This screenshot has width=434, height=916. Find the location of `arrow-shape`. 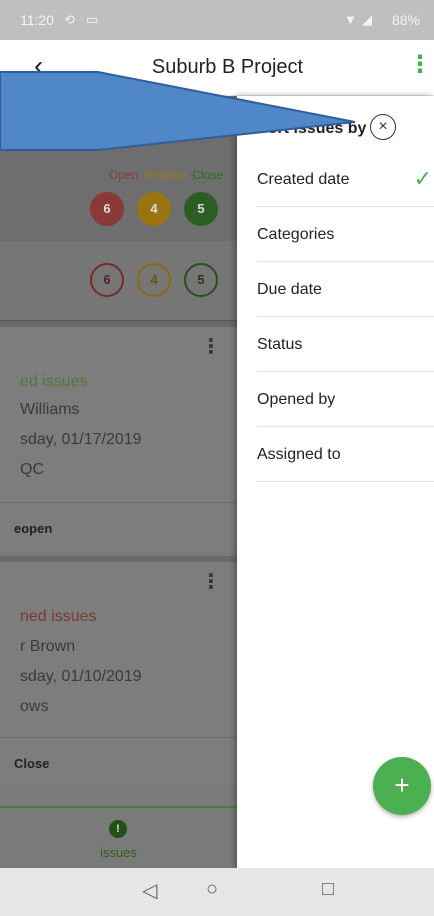

arrow-shape is located at coordinates (178, 111).